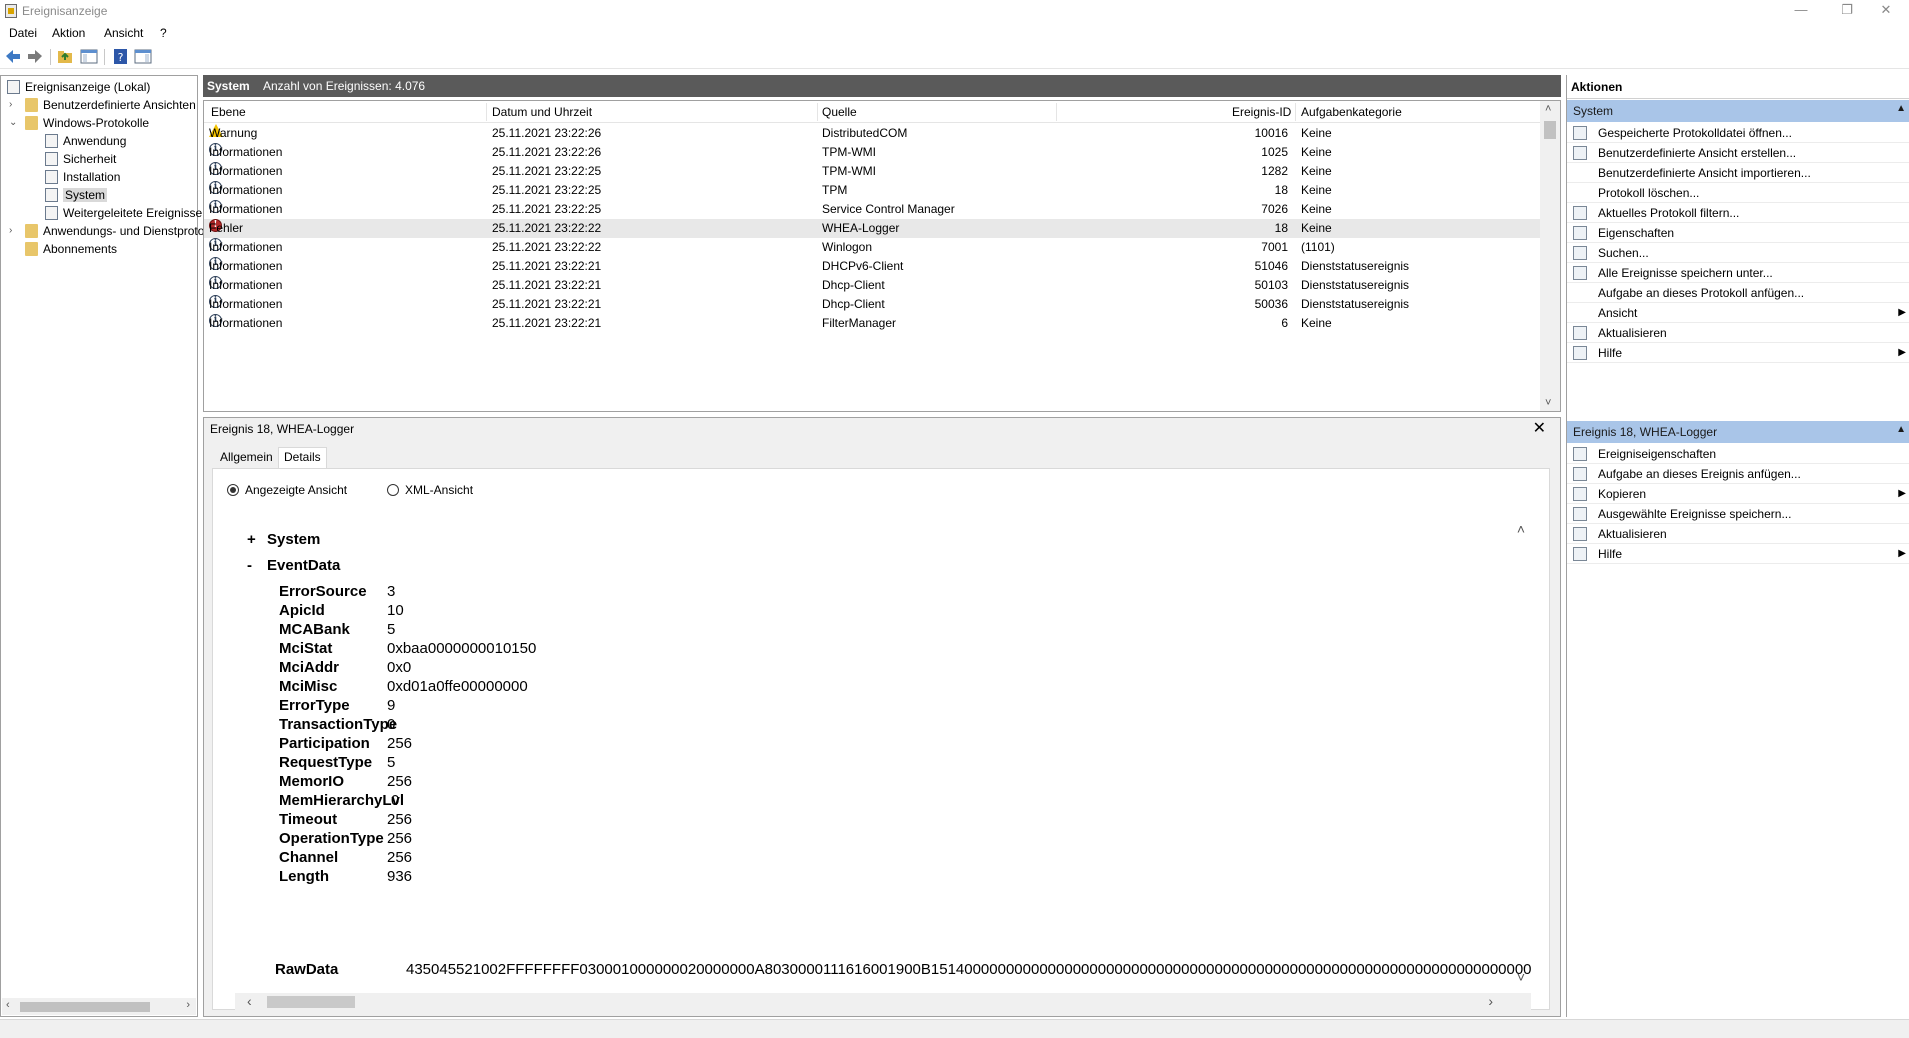  What do you see at coordinates (883, 1001) in the screenshot?
I see `xml-horizontal-scrollbar: ‹ ›` at bounding box center [883, 1001].